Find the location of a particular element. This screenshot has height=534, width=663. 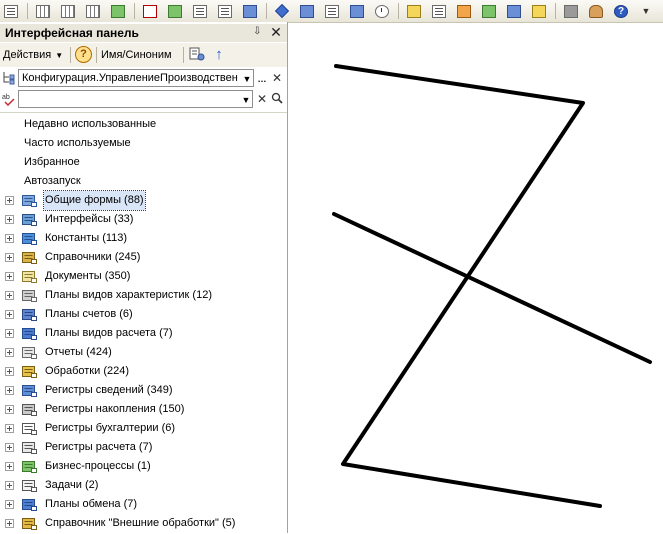

settings-icon is located at coordinates (539, 11).